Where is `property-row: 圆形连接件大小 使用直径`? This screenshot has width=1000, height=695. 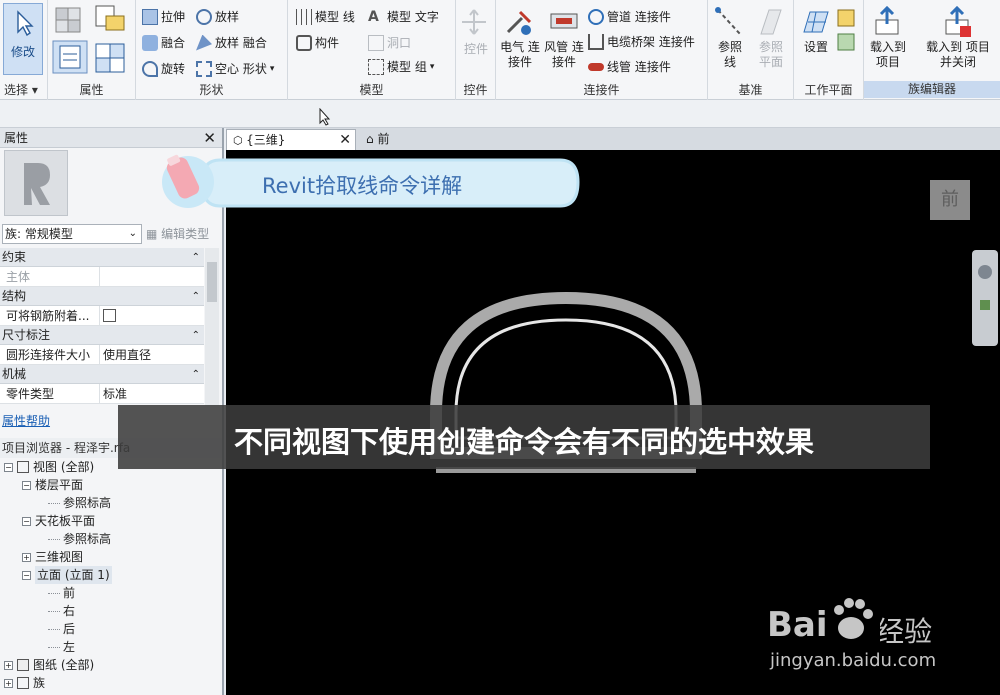
property-row: 圆形连接件大小 使用直径 is located at coordinates (102, 355).